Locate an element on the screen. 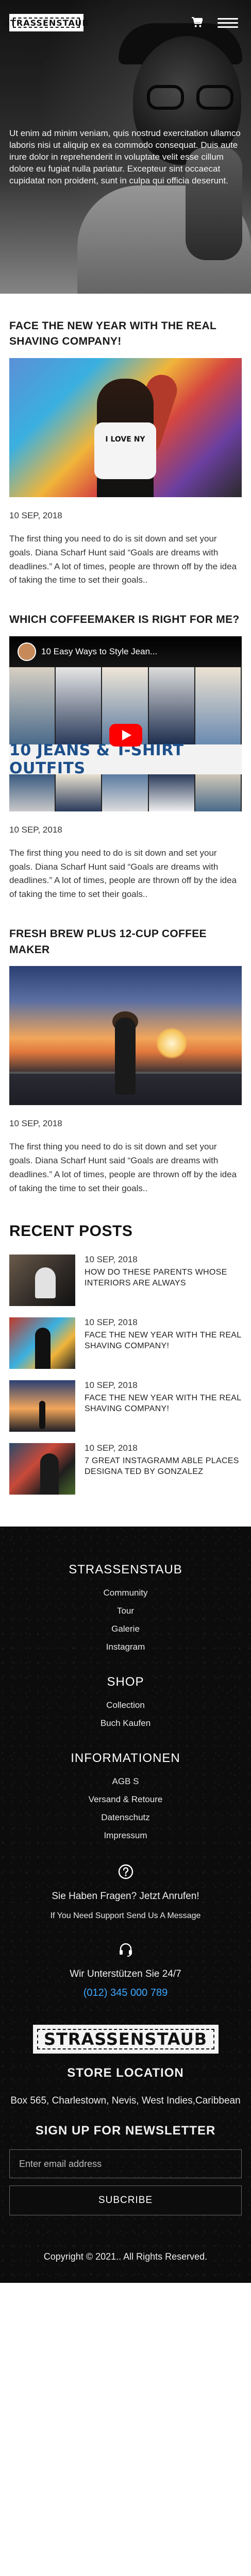 The height and width of the screenshot is (2576, 251). footer-logo-text: STRASSENSTAUB is located at coordinates (126, 2039).